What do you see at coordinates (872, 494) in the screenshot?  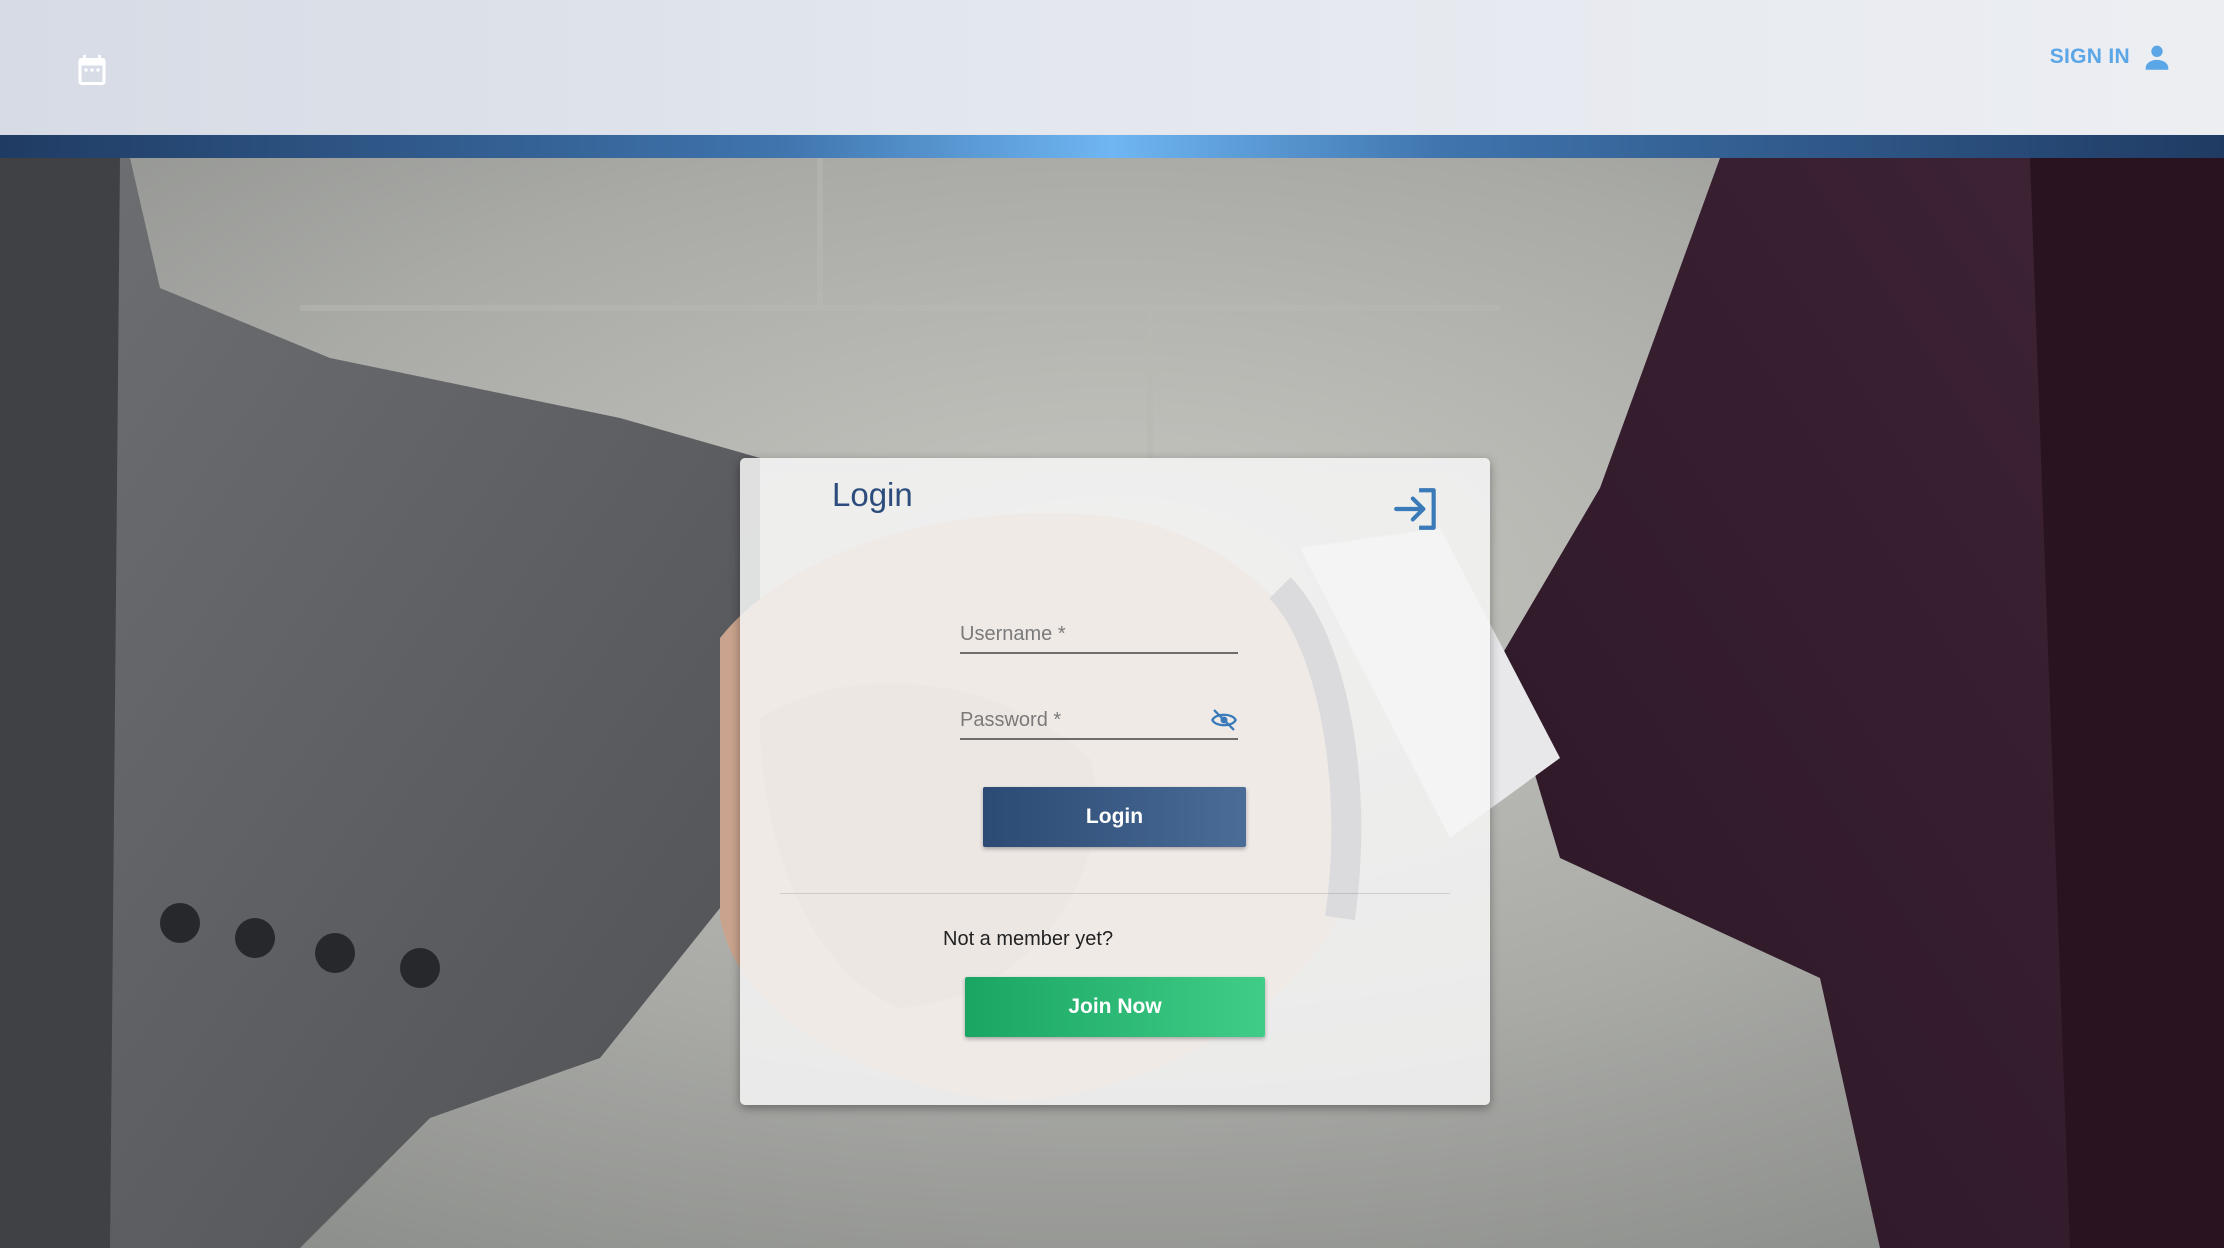 I see `login-title: Login` at bounding box center [872, 494].